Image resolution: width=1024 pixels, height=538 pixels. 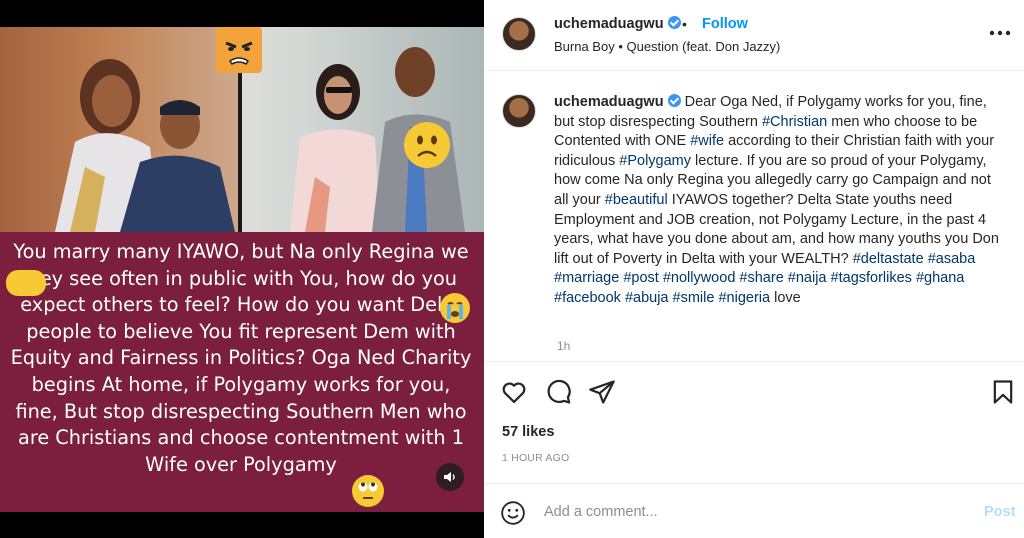 I want to click on more-options-button, so click(x=1000, y=34).